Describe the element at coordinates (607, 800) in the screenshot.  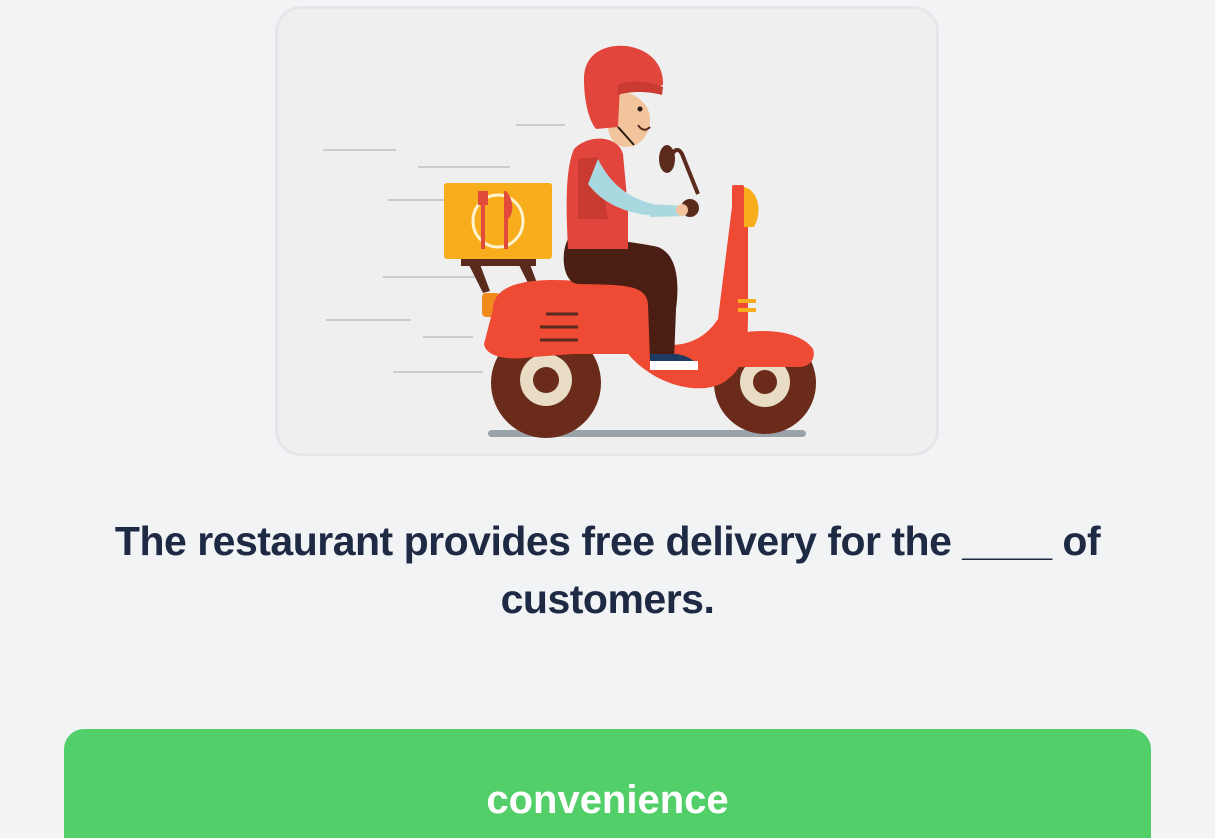
I see `answer-option-label: convenience` at that location.